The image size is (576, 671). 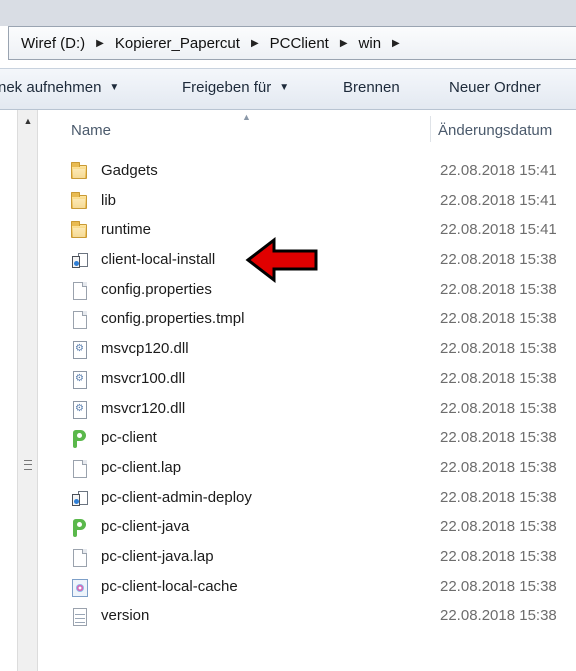 I want to click on breadcrumb-item-kopierer: Kopierer_Papercut ▶, so click(x=190, y=43).